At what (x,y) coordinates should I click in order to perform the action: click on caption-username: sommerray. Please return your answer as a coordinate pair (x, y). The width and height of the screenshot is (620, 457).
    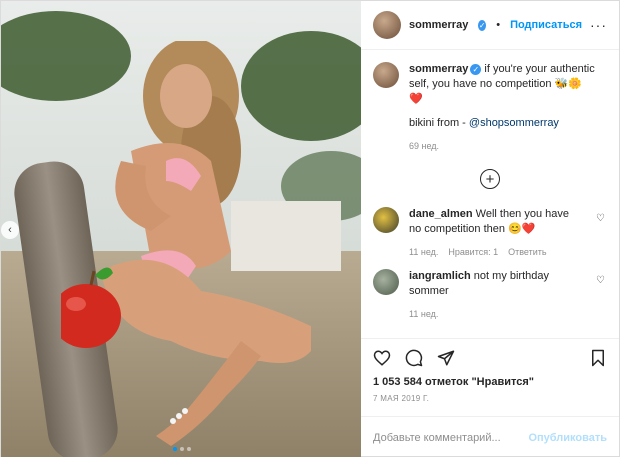
    Looking at the image, I should click on (438, 69).